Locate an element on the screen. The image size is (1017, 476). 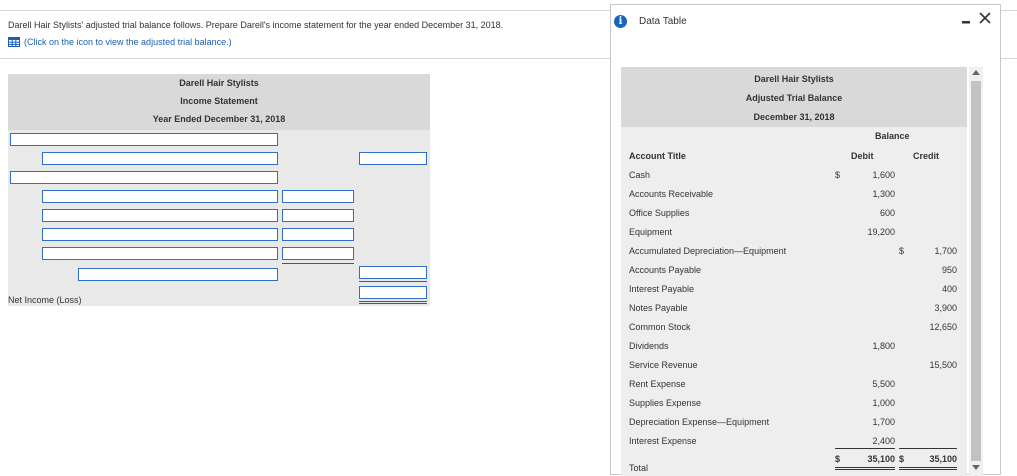
scroll-up-arrow-icon is located at coordinates (976, 72).